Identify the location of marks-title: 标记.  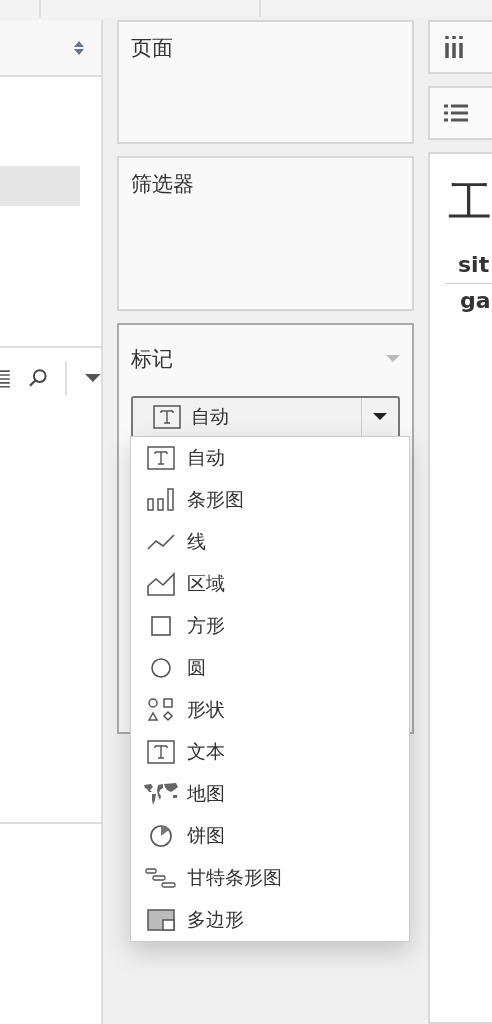
(152, 359).